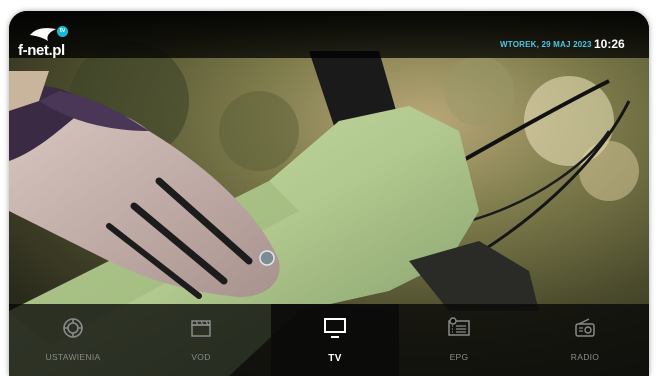 This screenshot has height=376, width=658. Describe the element at coordinates (585, 328) in the screenshot. I see `radio-icon` at that location.